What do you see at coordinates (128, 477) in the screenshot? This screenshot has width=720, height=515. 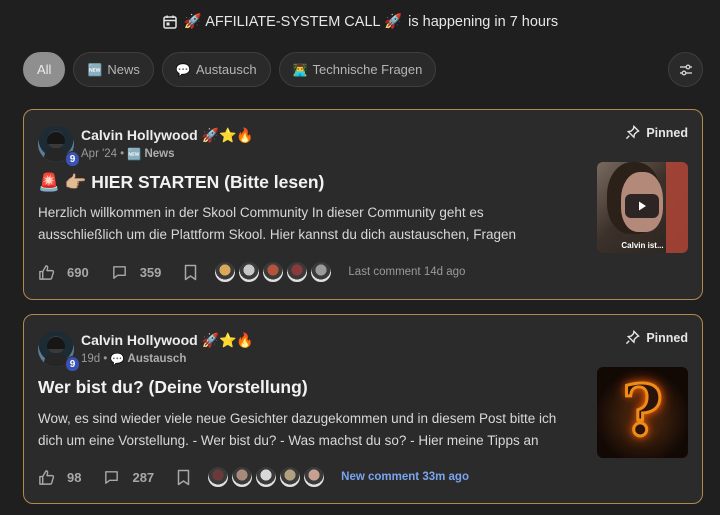 I see `comment-button: 287` at bounding box center [128, 477].